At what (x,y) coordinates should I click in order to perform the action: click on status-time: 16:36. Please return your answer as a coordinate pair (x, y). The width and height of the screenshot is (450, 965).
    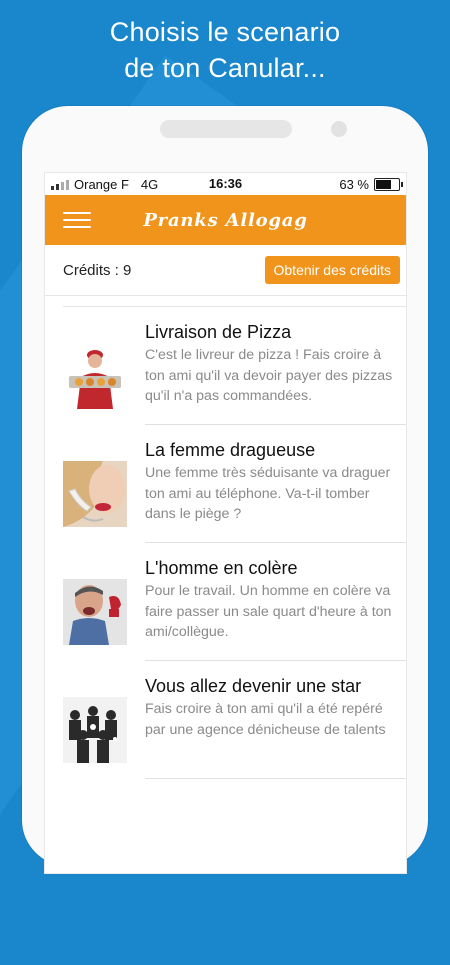
    Looking at the image, I should click on (225, 183).